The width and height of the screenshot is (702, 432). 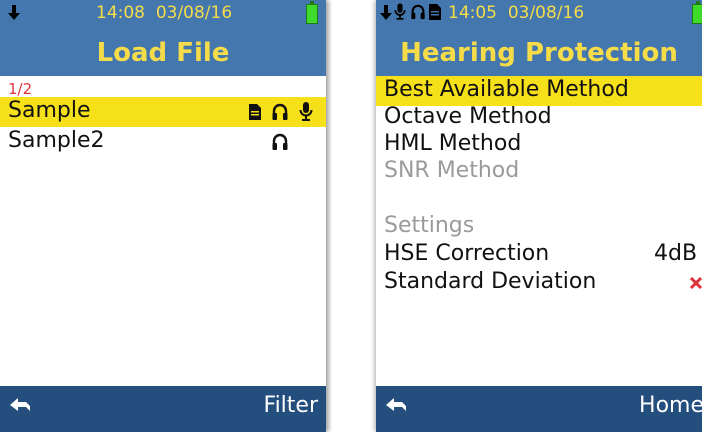 I want to click on menu-item-label: Best Available Method, so click(x=506, y=89).